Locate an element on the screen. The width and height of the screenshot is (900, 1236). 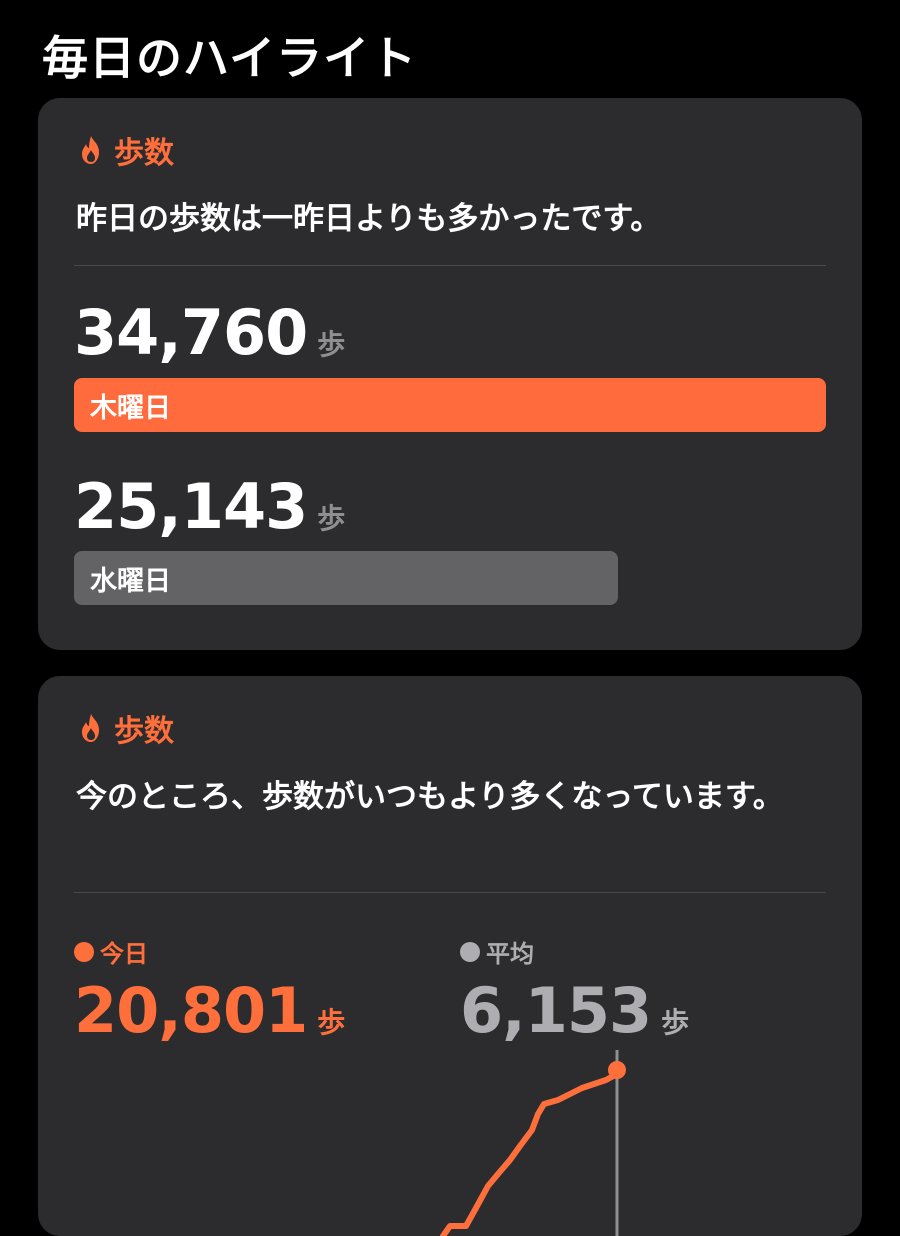
average-legend: 平均 is located at coordinates (497, 951).